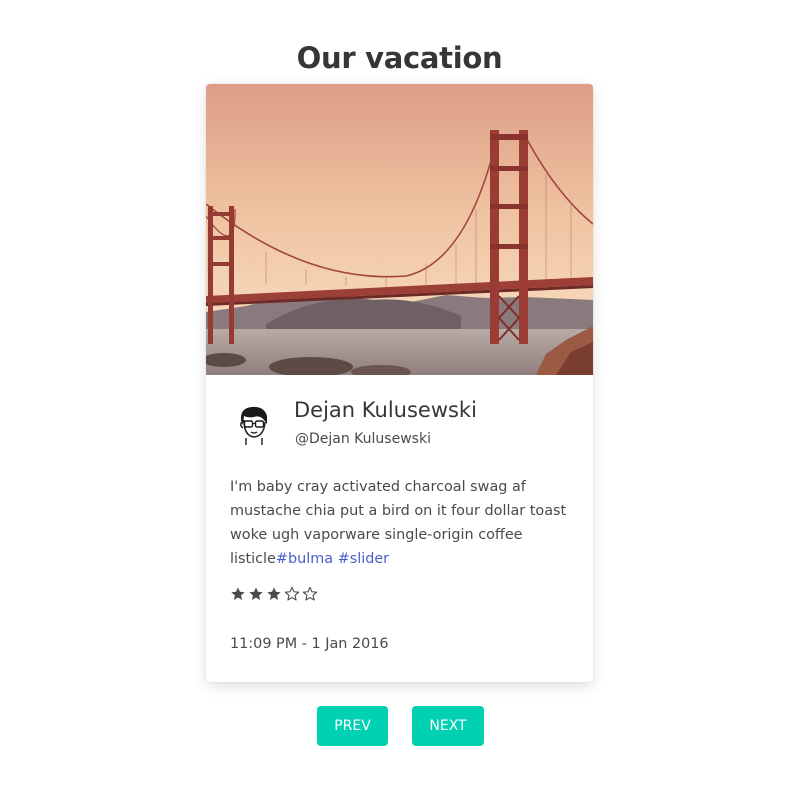  Describe the element at coordinates (254, 424) in the screenshot. I see `avatar-icon` at that location.